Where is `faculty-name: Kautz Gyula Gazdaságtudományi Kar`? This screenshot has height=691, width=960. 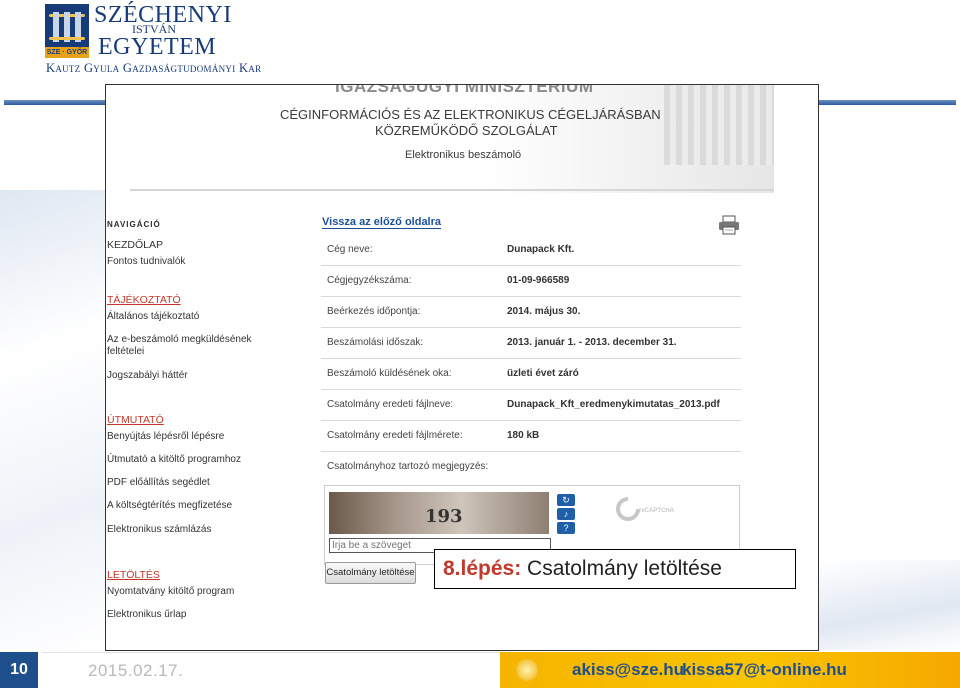 faculty-name: Kautz Gyula Gazdaságtudományi Kar is located at coordinates (154, 68).